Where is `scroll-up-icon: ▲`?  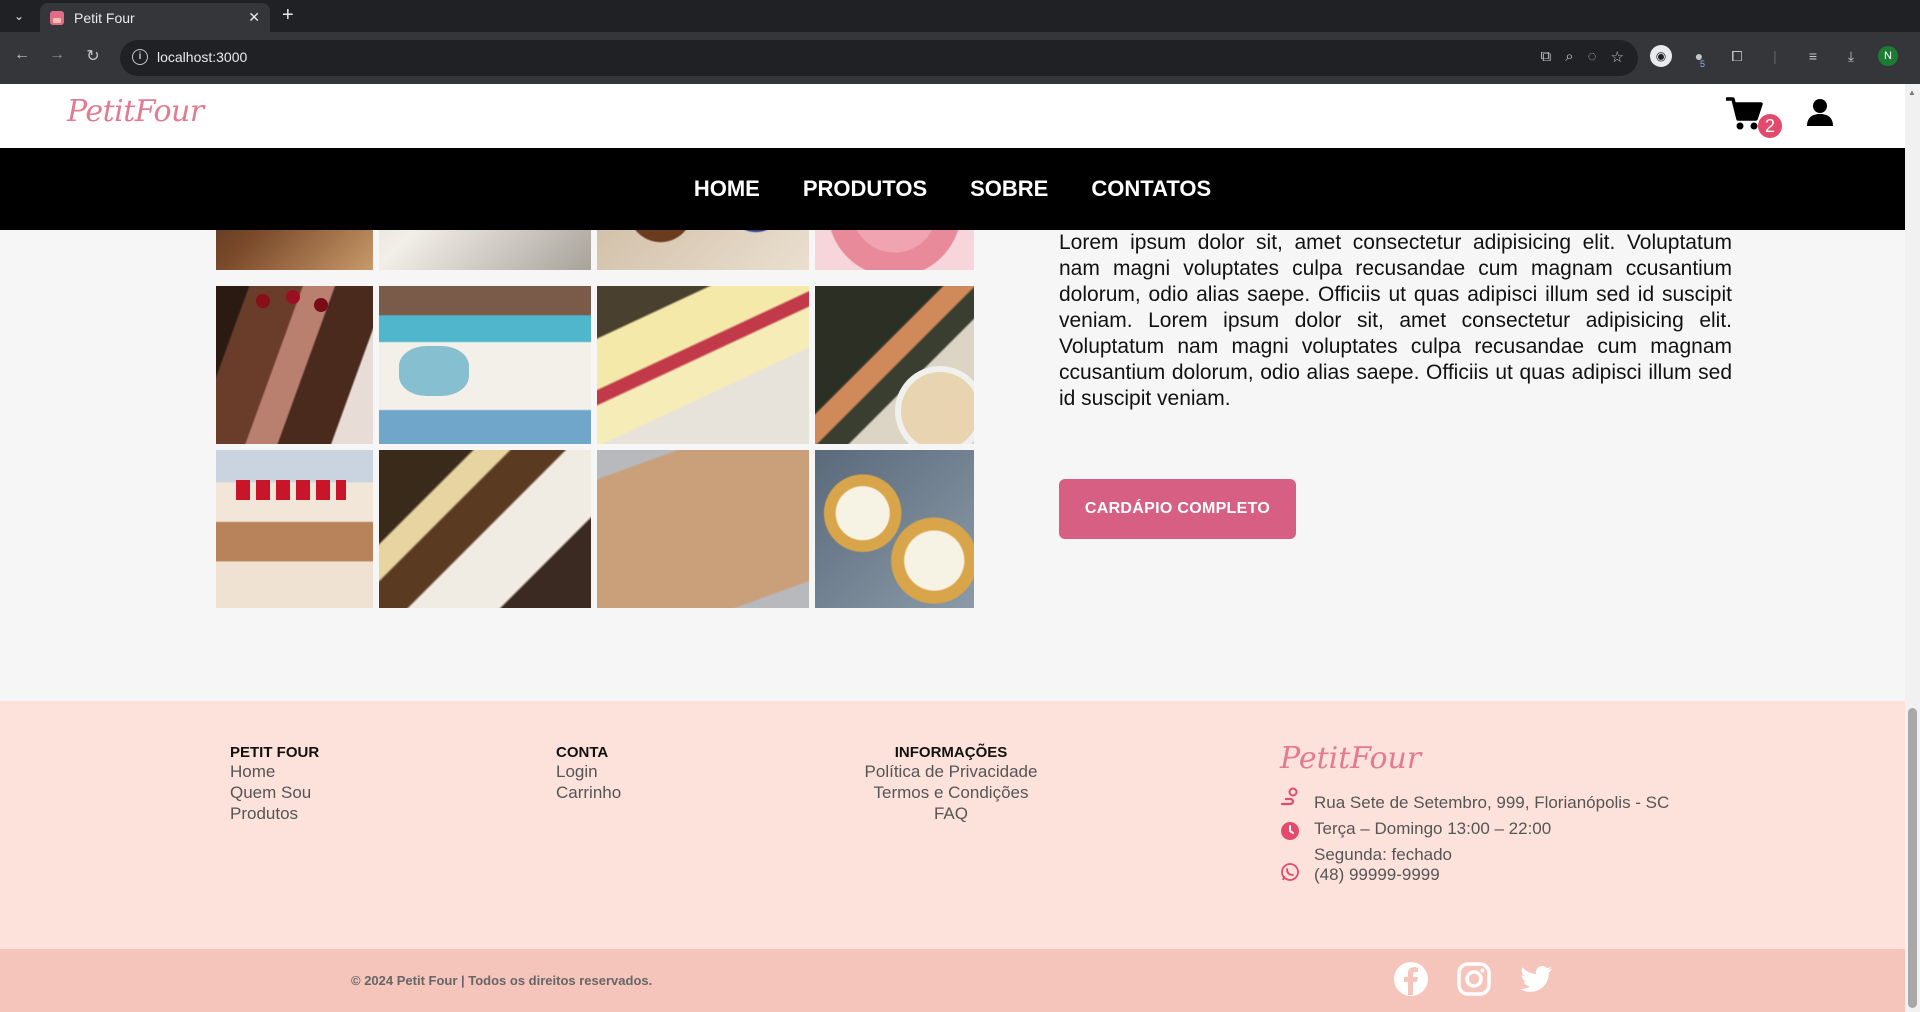
scroll-up-icon: ▲ is located at coordinates (1912, 92).